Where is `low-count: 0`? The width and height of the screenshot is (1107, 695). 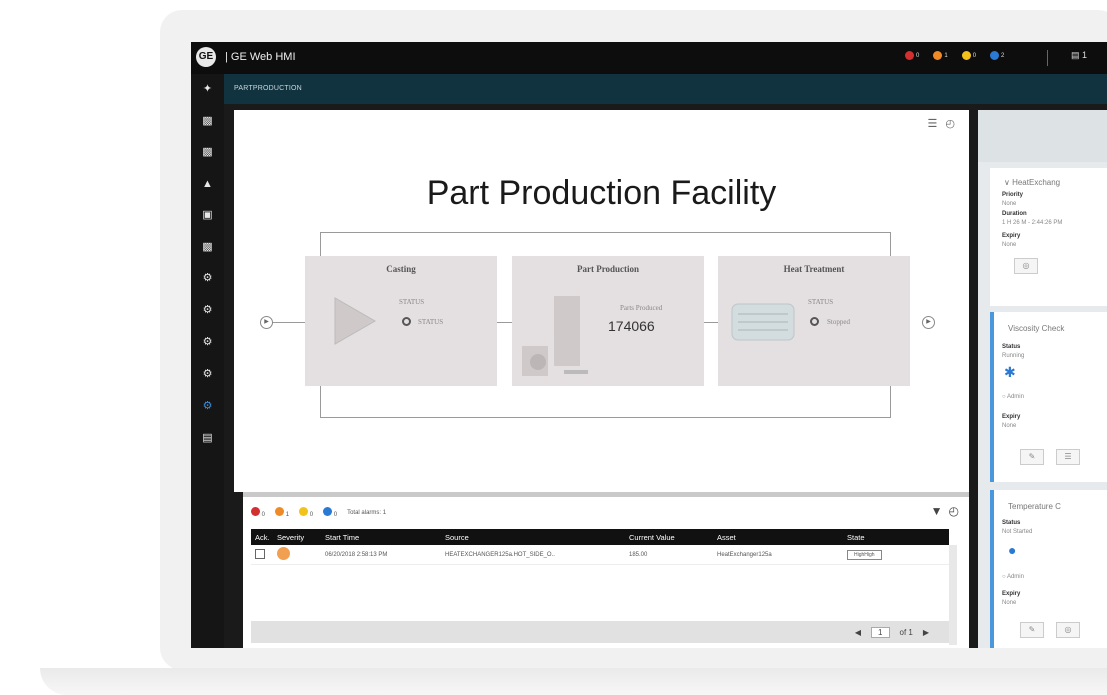
low-count: 0 is located at coordinates (330, 512).